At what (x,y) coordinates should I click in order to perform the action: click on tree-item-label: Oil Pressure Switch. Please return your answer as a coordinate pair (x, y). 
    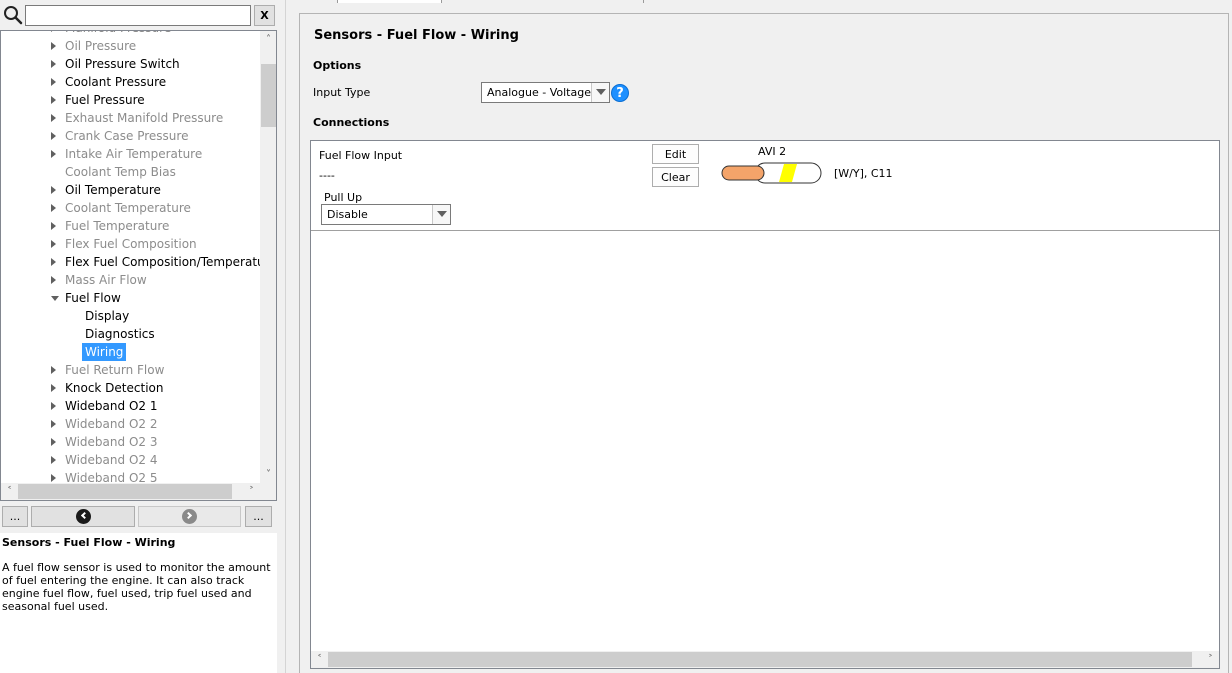
    Looking at the image, I should click on (122, 64).